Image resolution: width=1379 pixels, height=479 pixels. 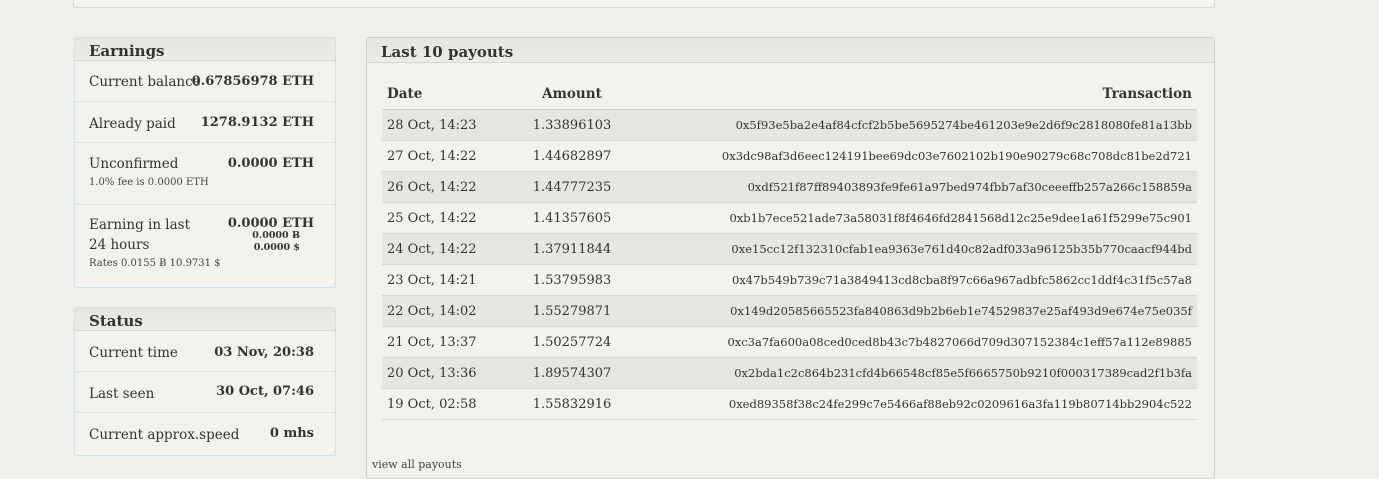 What do you see at coordinates (572, 249) in the screenshot?
I see `payout-amount: 1.37911844` at bounding box center [572, 249].